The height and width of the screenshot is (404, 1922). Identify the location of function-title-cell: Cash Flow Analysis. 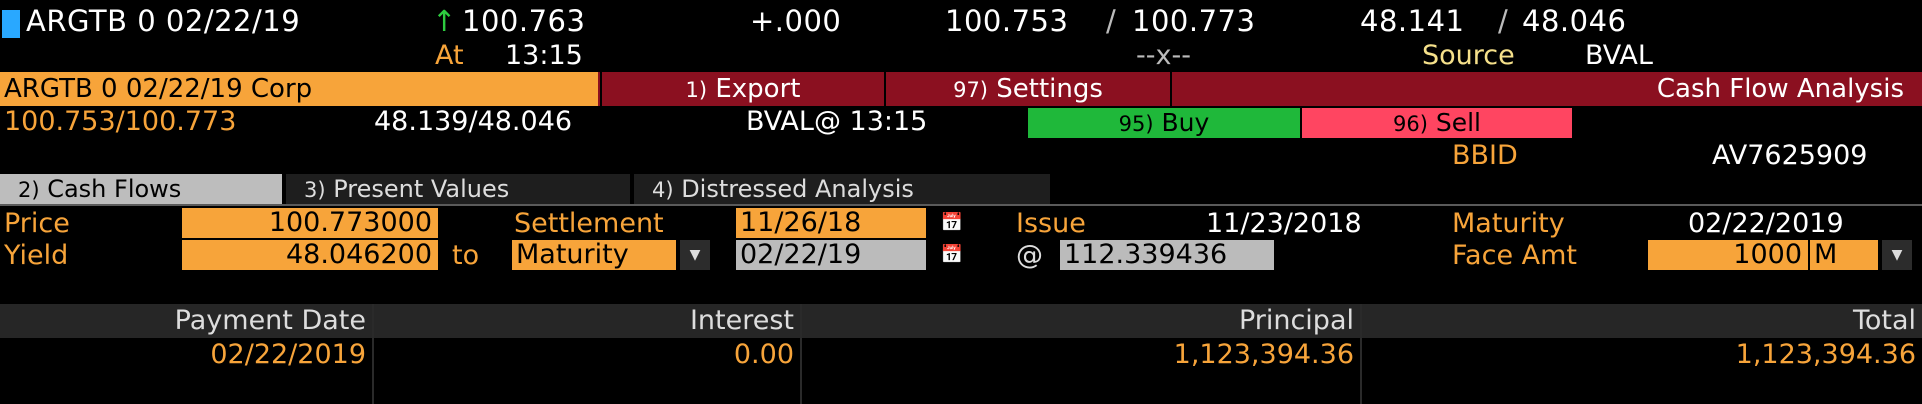
(1546, 89).